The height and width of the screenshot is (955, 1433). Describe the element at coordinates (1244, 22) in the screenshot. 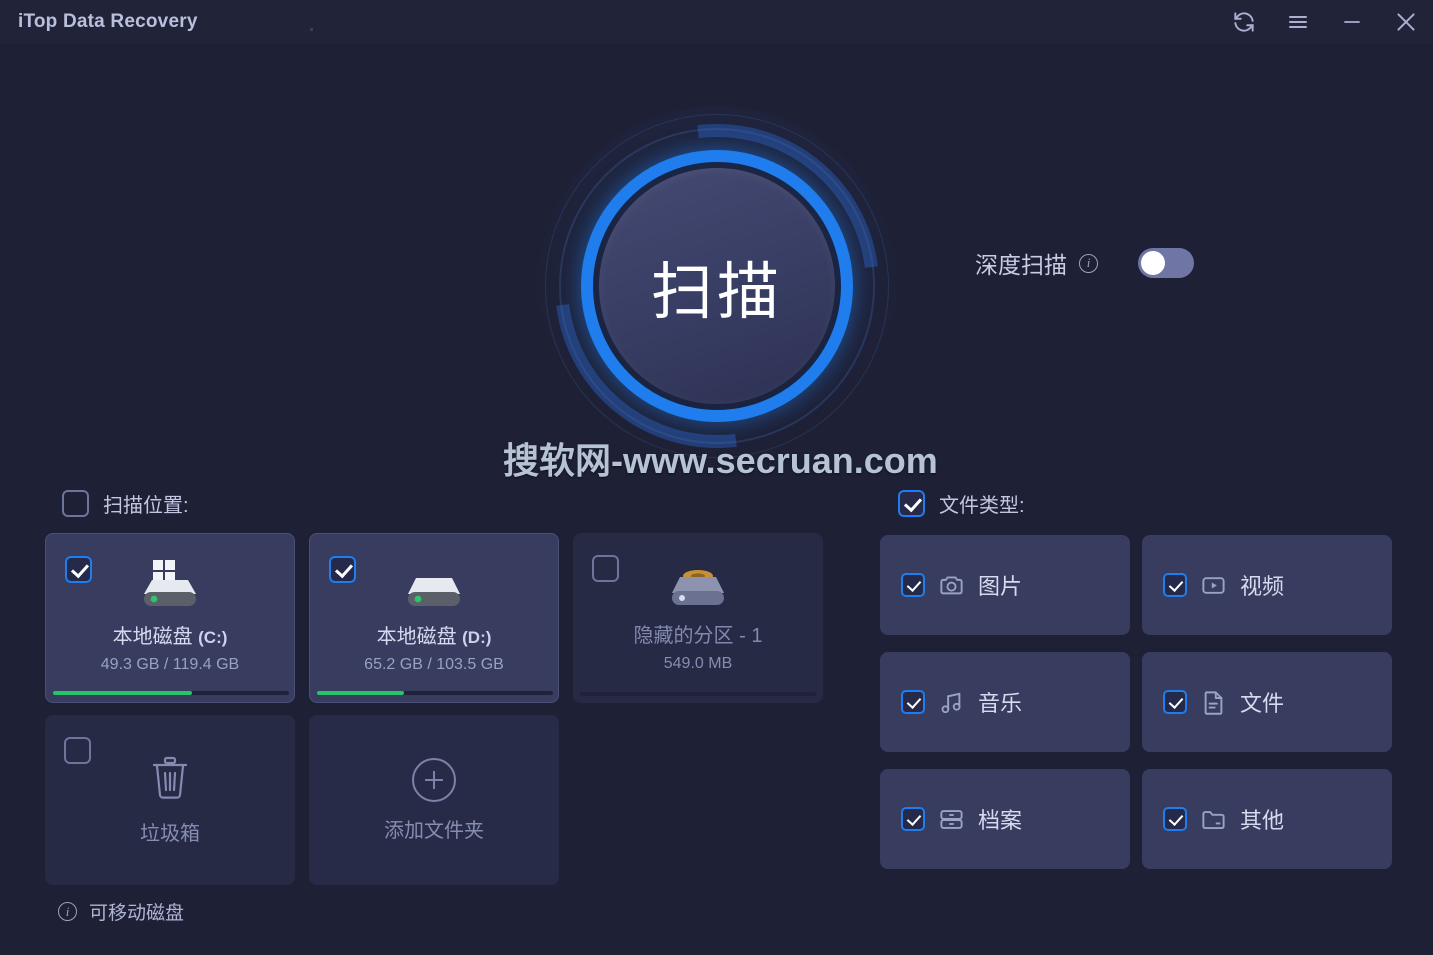

I see `refresh-icon` at that location.